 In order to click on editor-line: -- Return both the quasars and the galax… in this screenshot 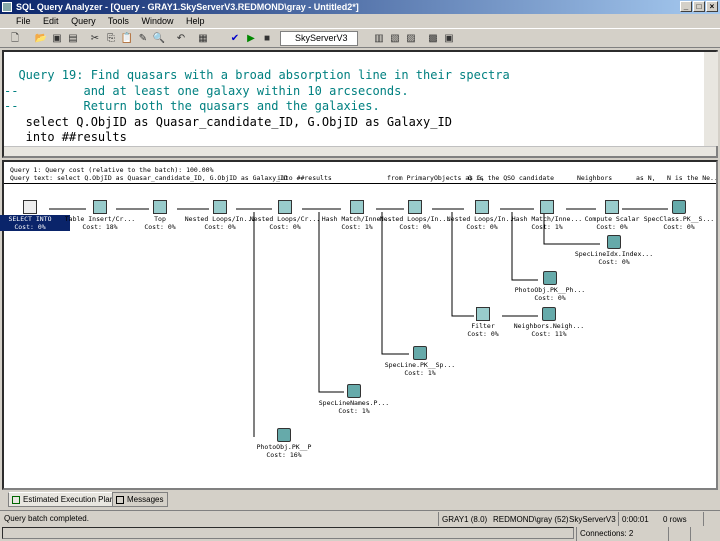, I will do `click(192, 106)`.